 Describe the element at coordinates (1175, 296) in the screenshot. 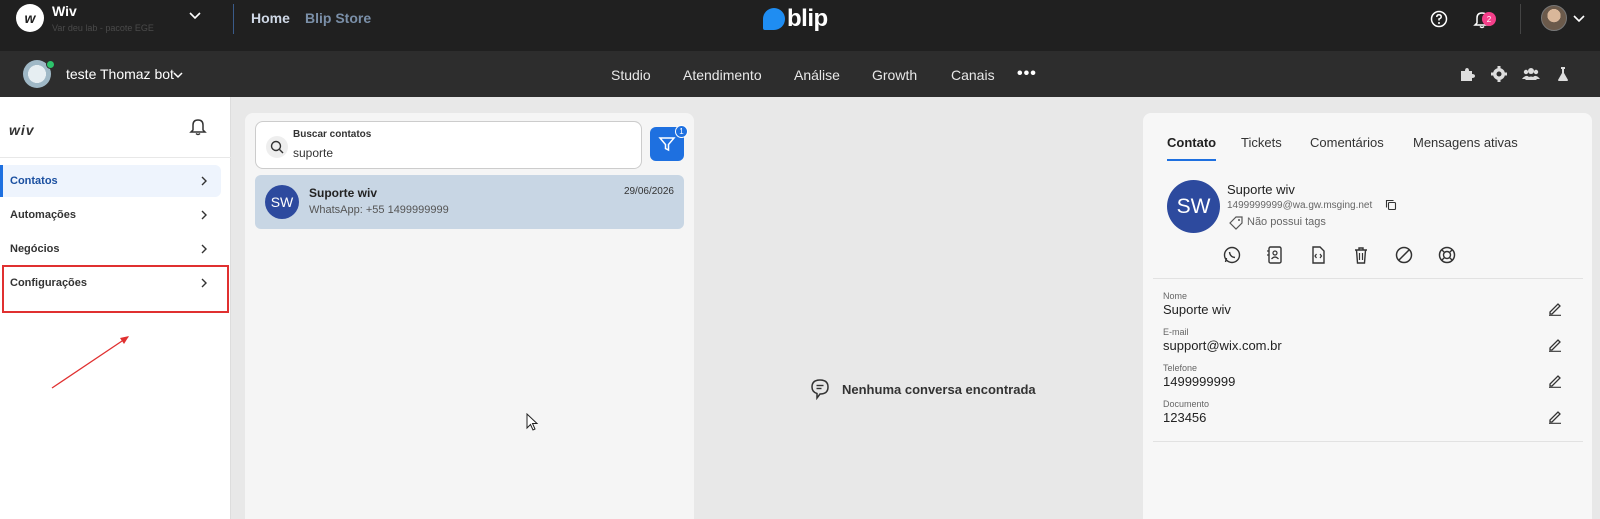

I see `field-label-nome: Nome` at that location.